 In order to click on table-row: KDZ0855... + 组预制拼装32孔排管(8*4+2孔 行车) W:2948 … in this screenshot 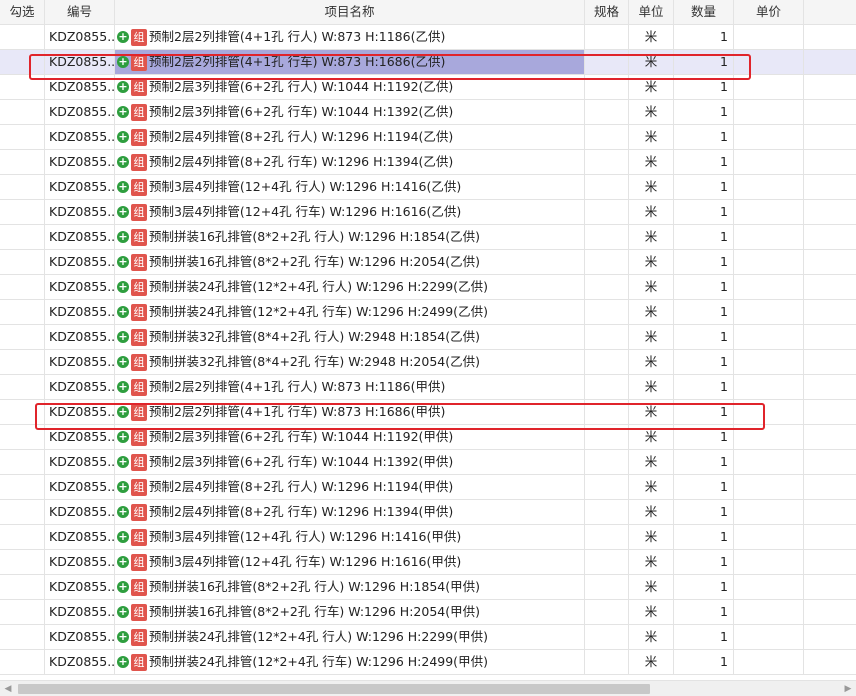, I will do `click(428, 362)`.